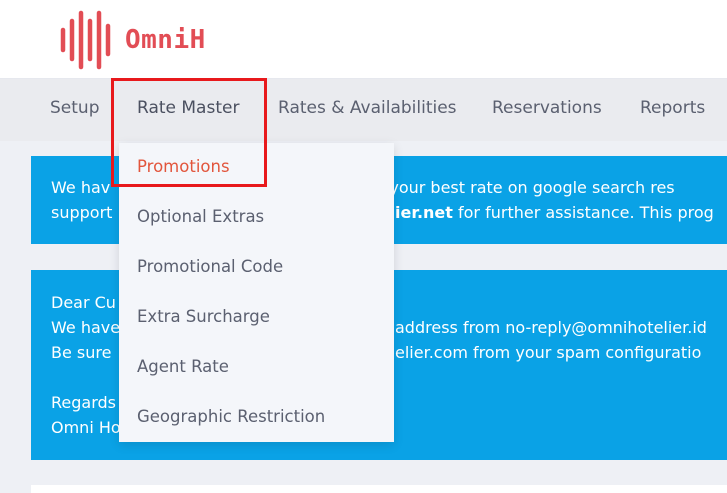  I want to click on notice2-line3-right: elier.com from your spam configuratio, so click(548, 352).